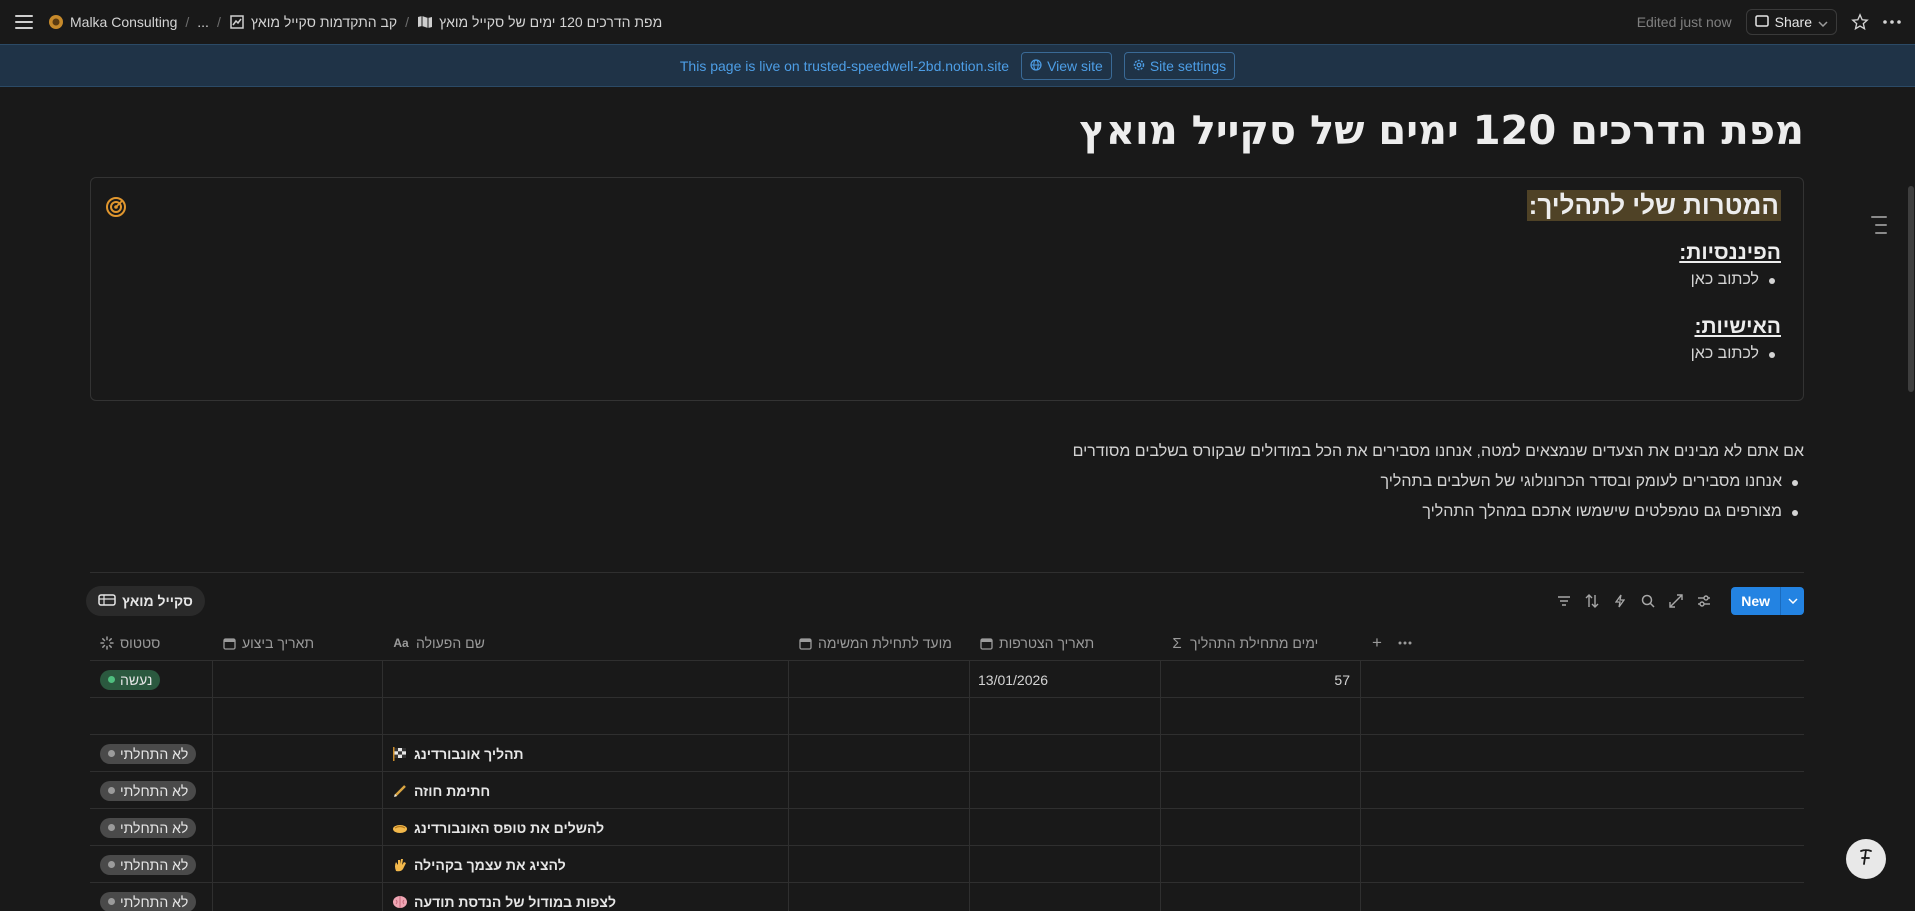  What do you see at coordinates (400, 790) in the screenshot?
I see `pen-icon` at bounding box center [400, 790].